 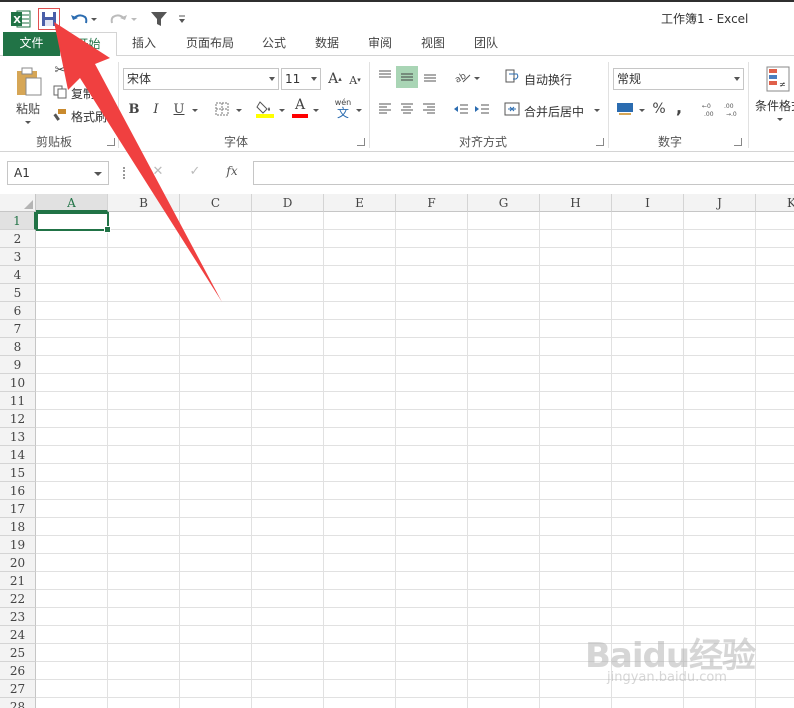 What do you see at coordinates (134, 109) in the screenshot?
I see `bold-button: B` at bounding box center [134, 109].